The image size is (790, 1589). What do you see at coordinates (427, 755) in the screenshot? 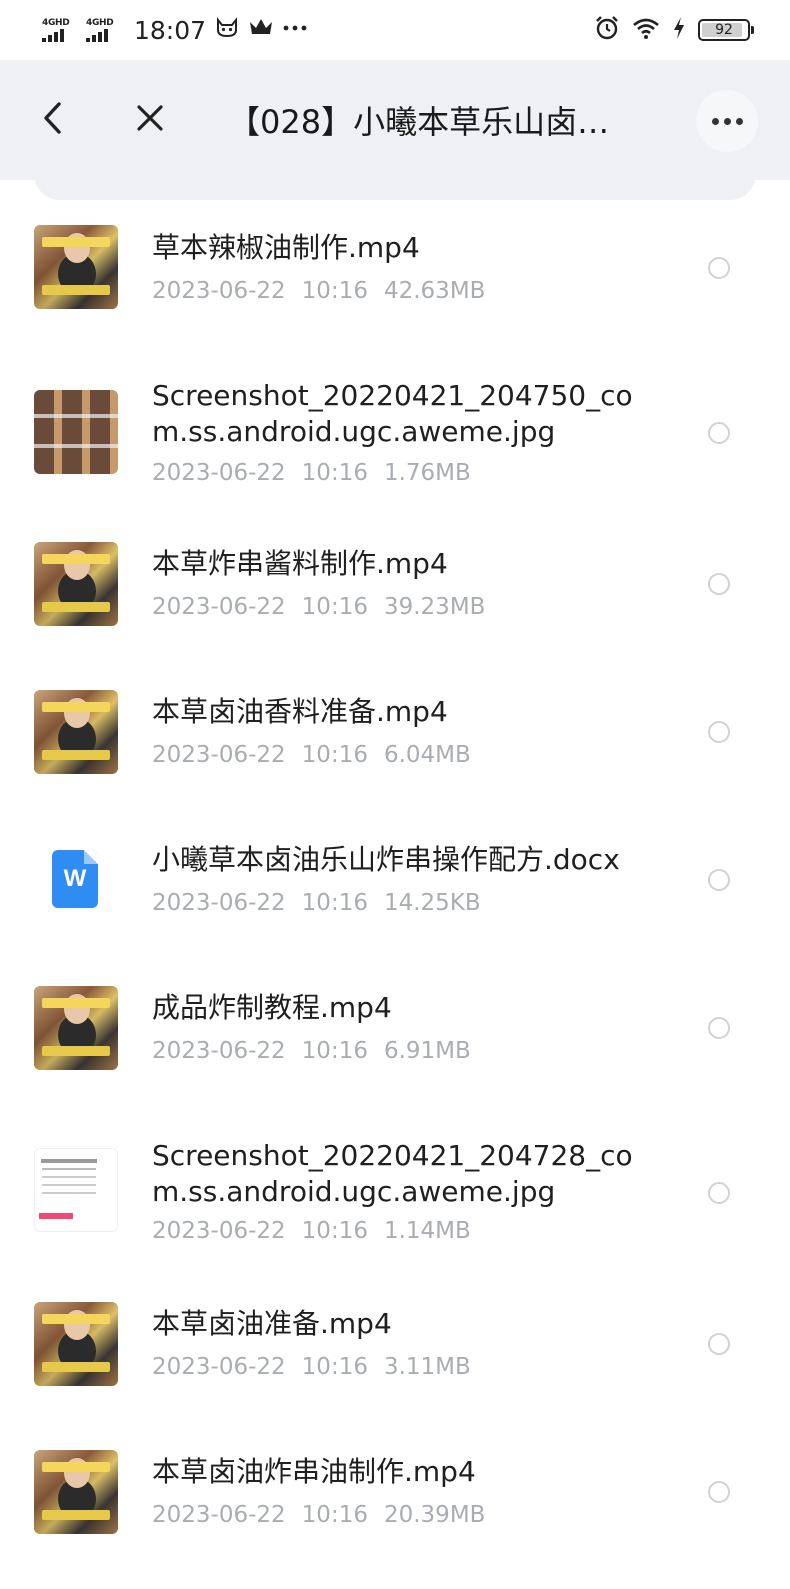
I see `file-size: 6.04MB` at bounding box center [427, 755].